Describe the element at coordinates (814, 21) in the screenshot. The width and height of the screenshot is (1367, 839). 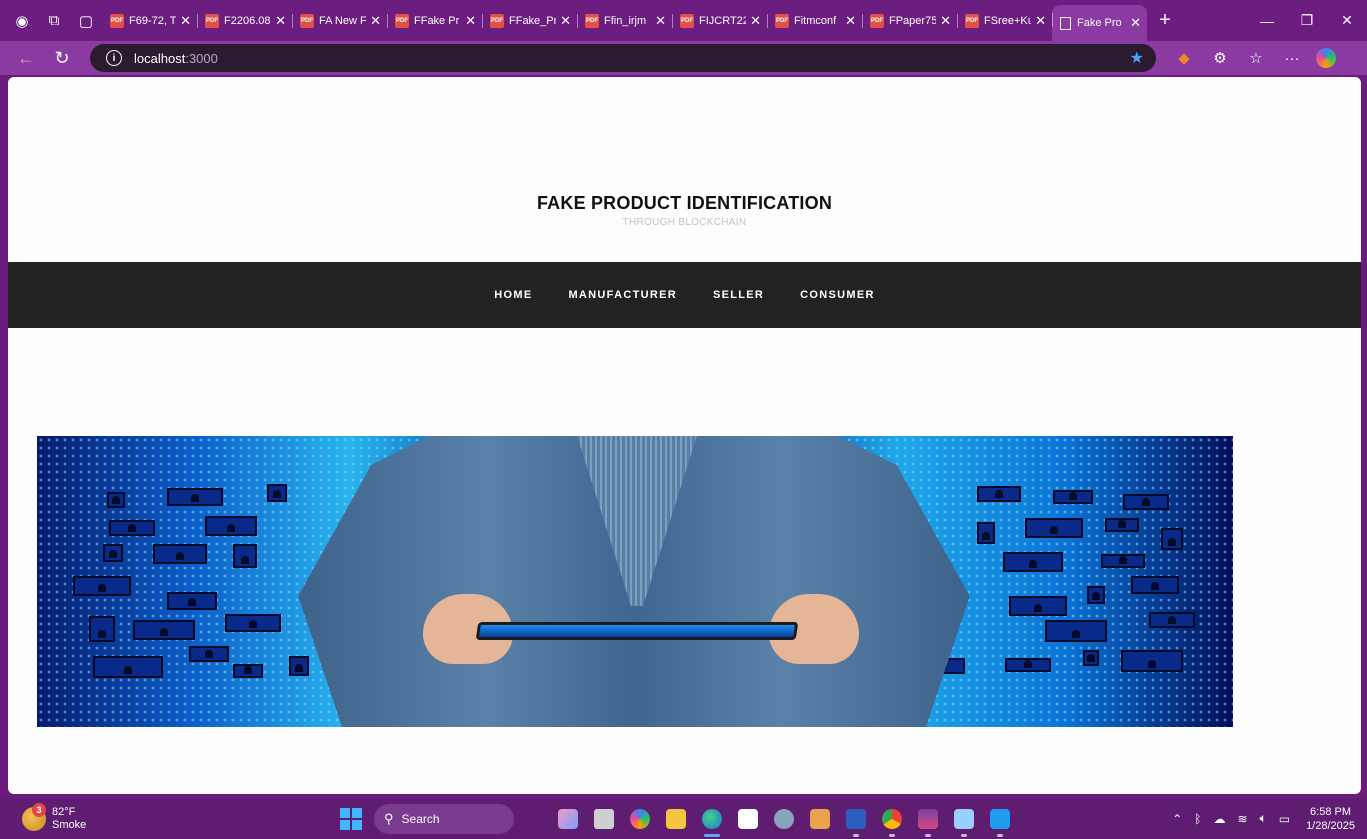
I see `tab: PDF Fitmconf ✕` at that location.